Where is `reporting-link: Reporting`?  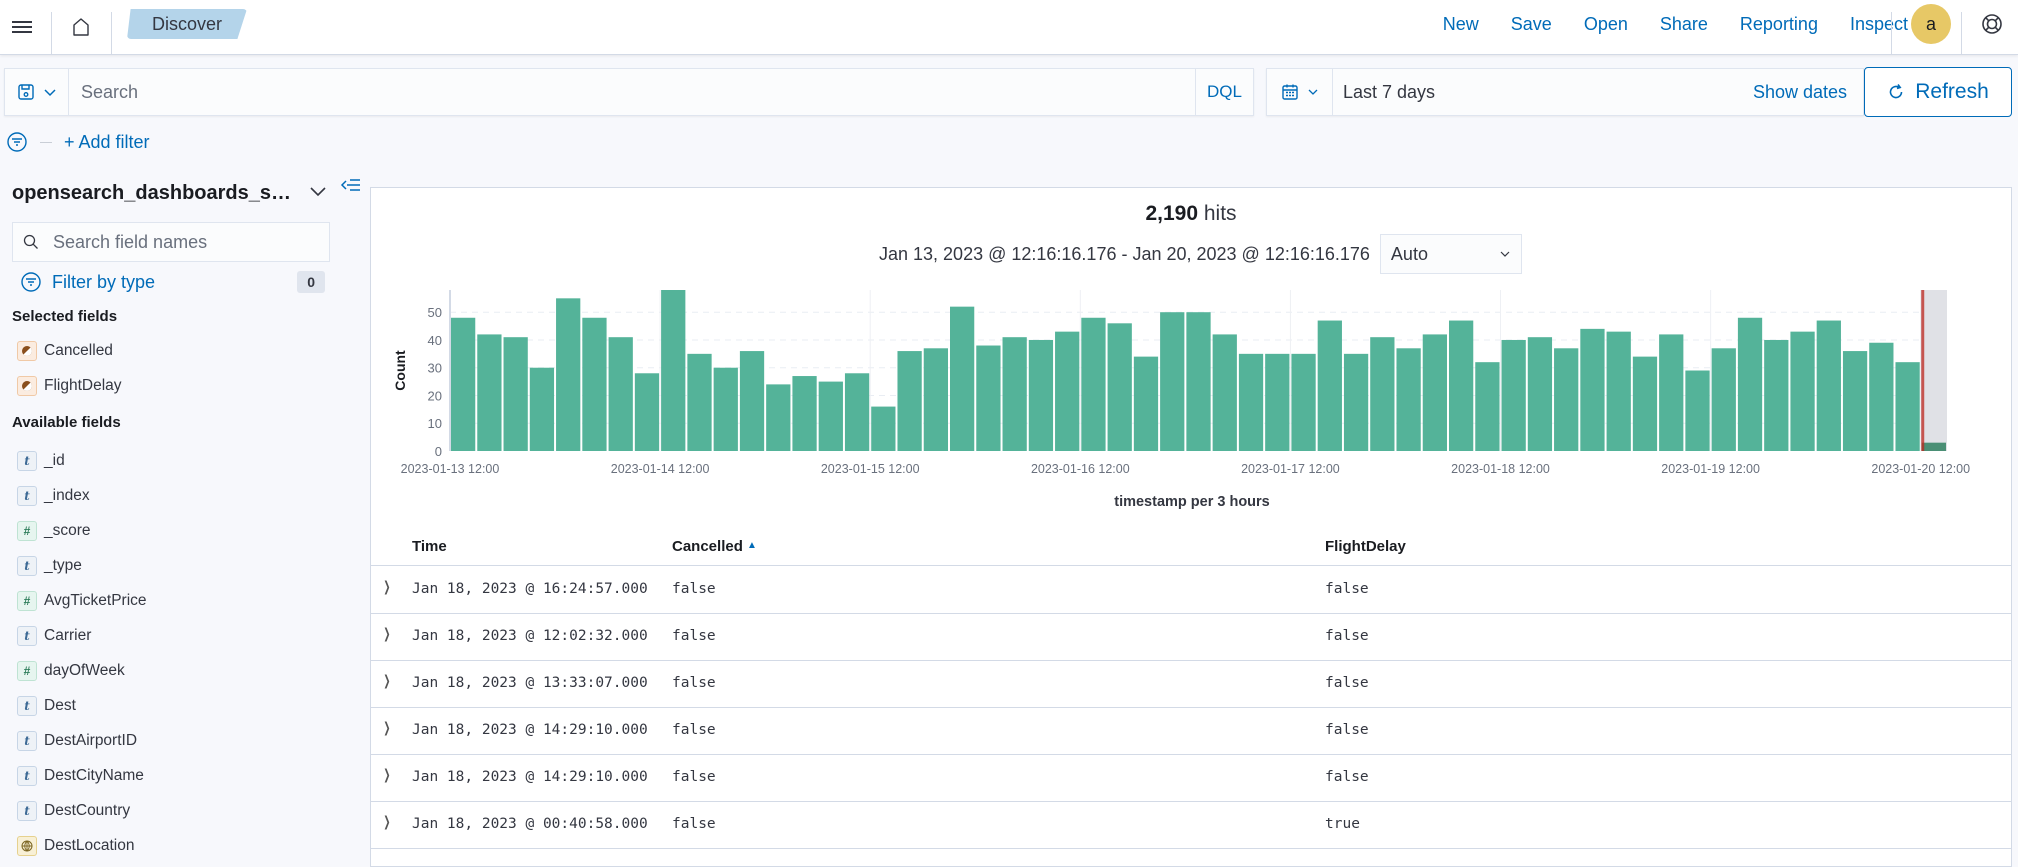 reporting-link: Reporting is located at coordinates (1779, 24).